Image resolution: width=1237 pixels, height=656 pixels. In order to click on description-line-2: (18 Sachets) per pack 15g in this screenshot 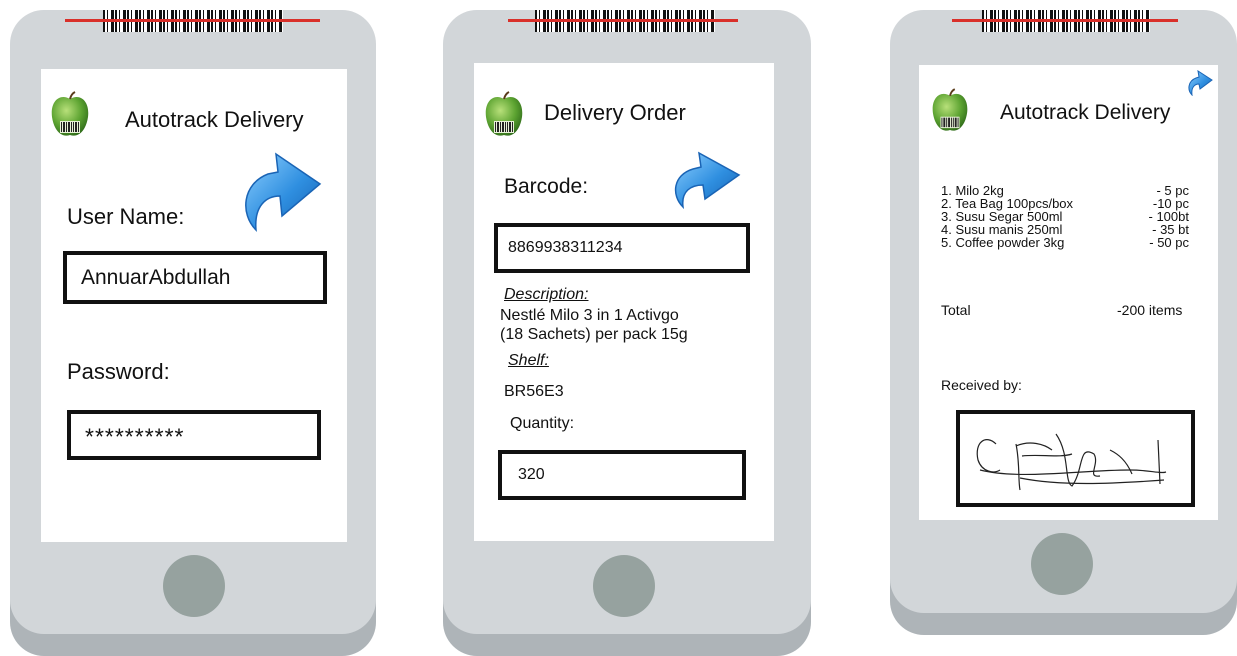, I will do `click(594, 334)`.